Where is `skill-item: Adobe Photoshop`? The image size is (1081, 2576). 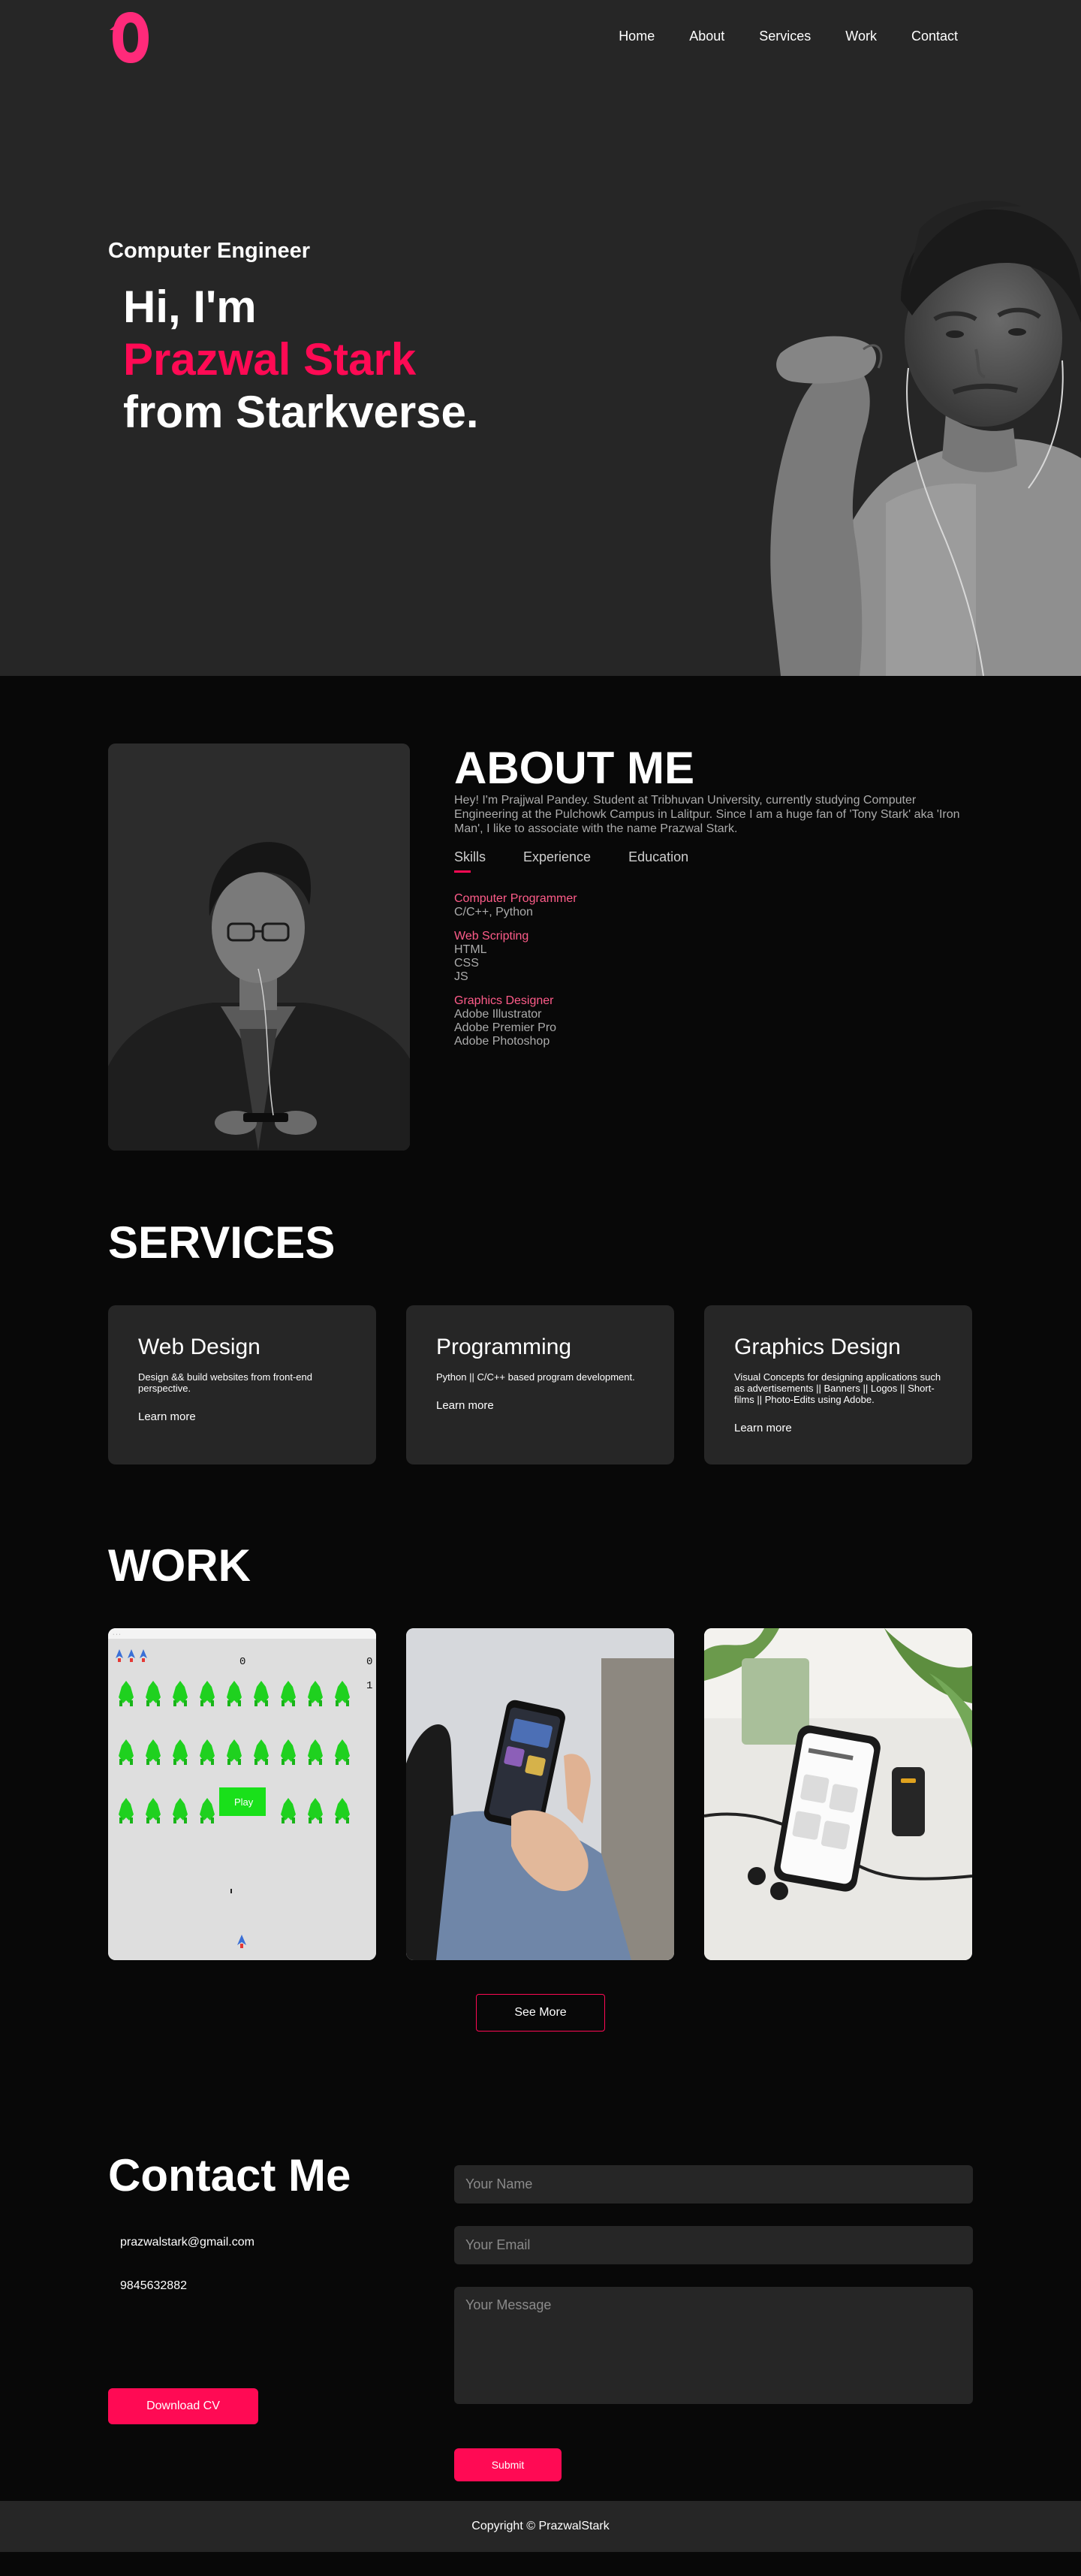 skill-item: Adobe Photoshop is located at coordinates (502, 1041).